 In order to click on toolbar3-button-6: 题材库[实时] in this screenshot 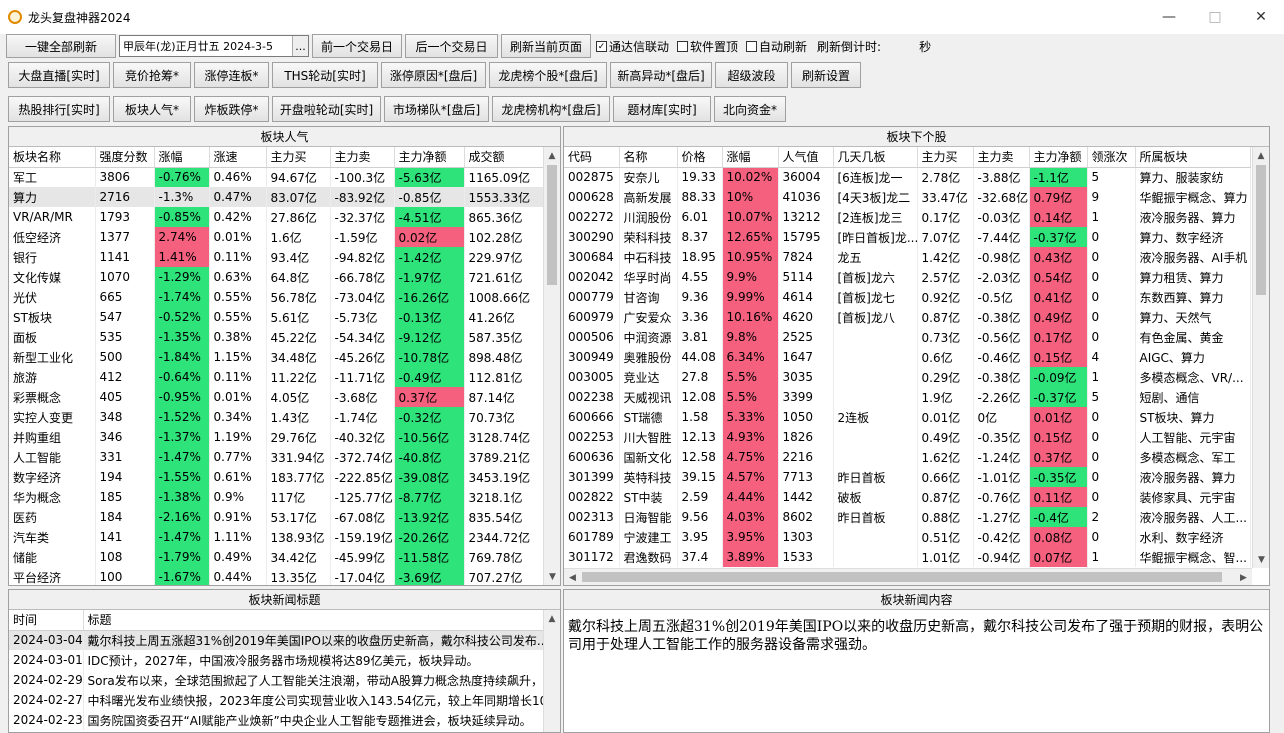, I will do `click(662, 109)`.